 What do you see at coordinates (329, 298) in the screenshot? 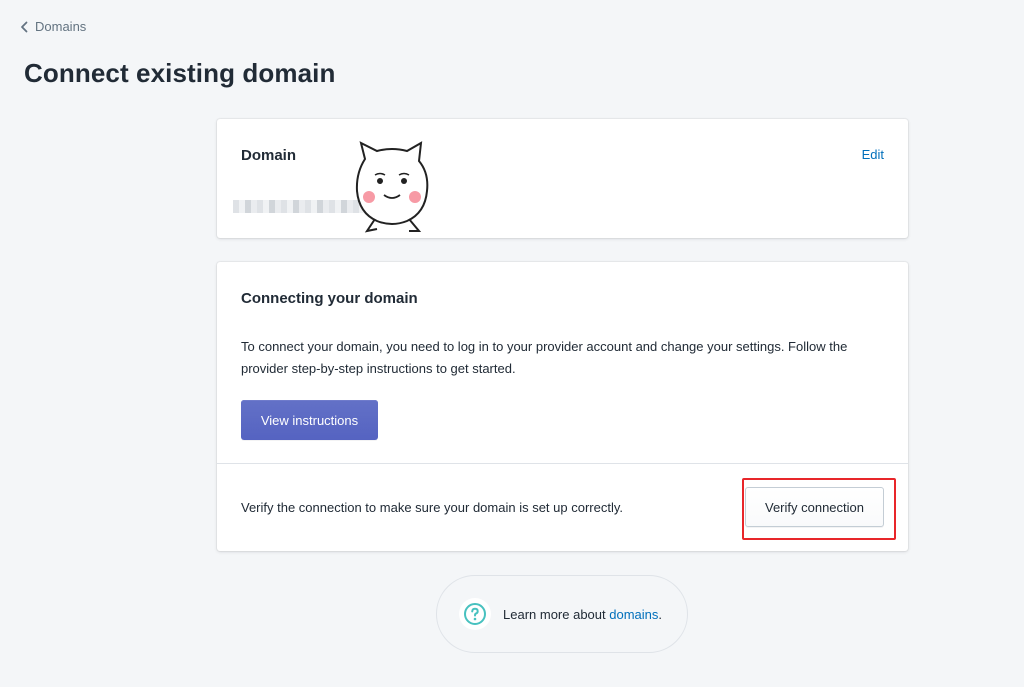
I see `connect-heading: Connecting your domain` at bounding box center [329, 298].